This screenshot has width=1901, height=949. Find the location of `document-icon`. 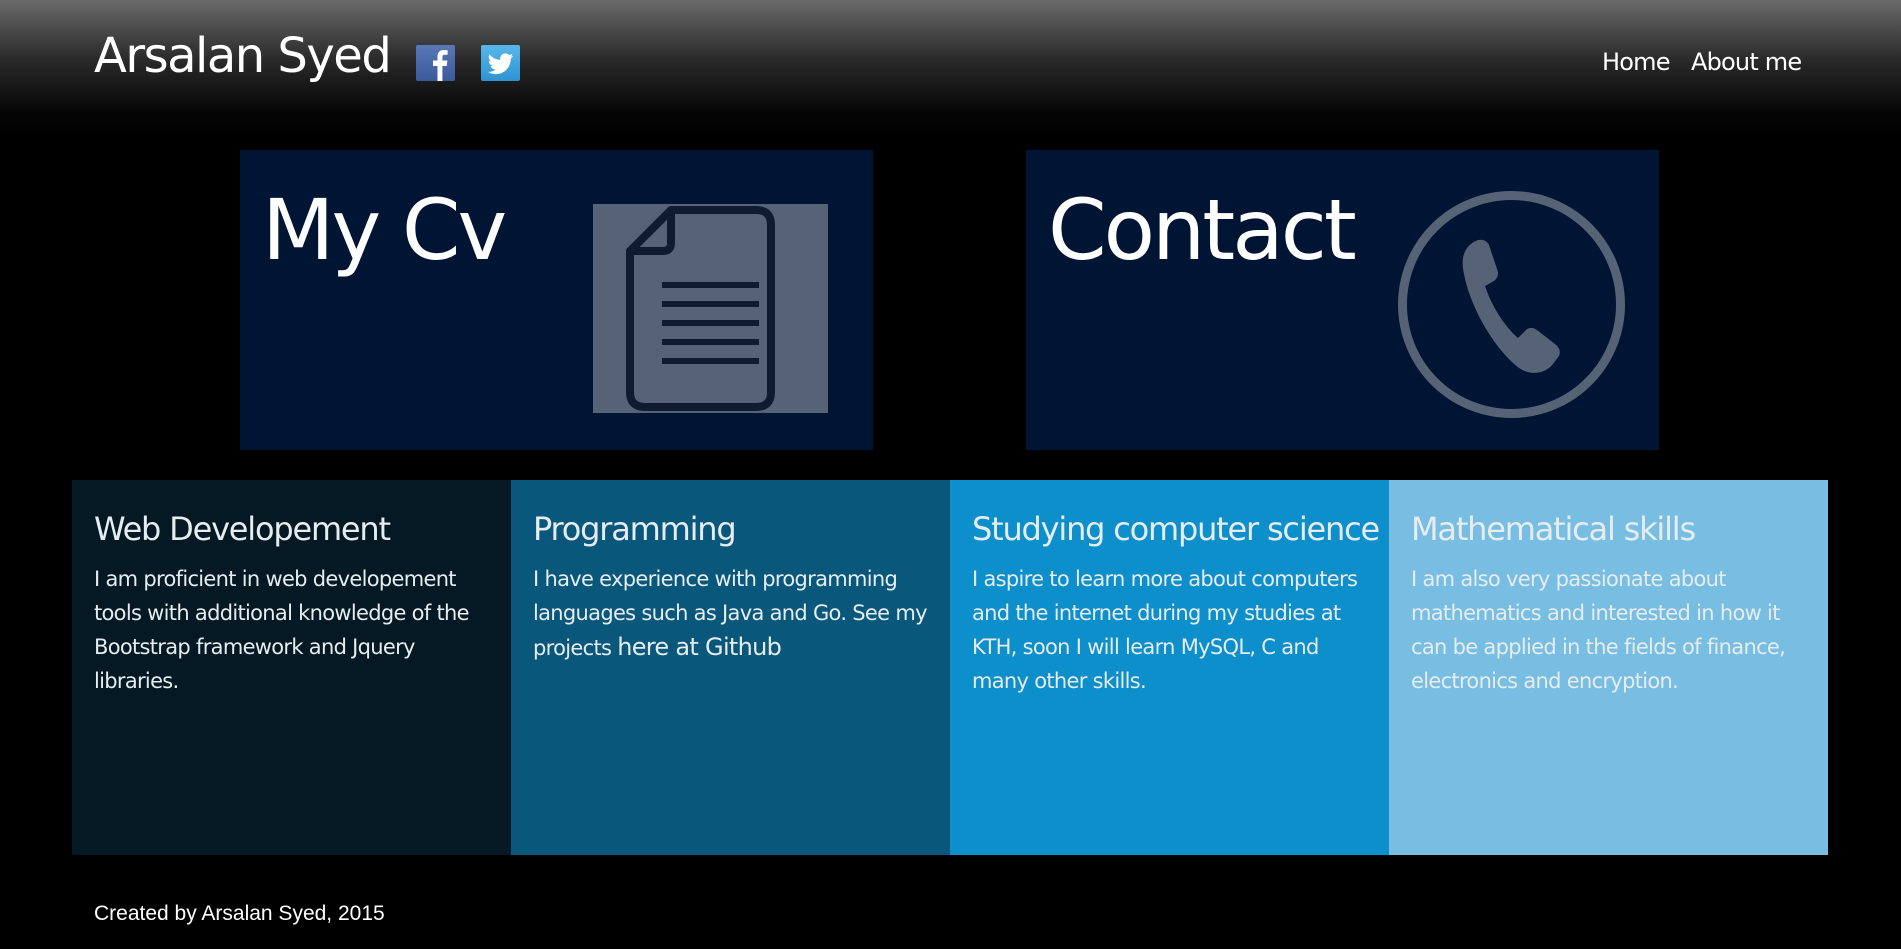

document-icon is located at coordinates (710, 308).